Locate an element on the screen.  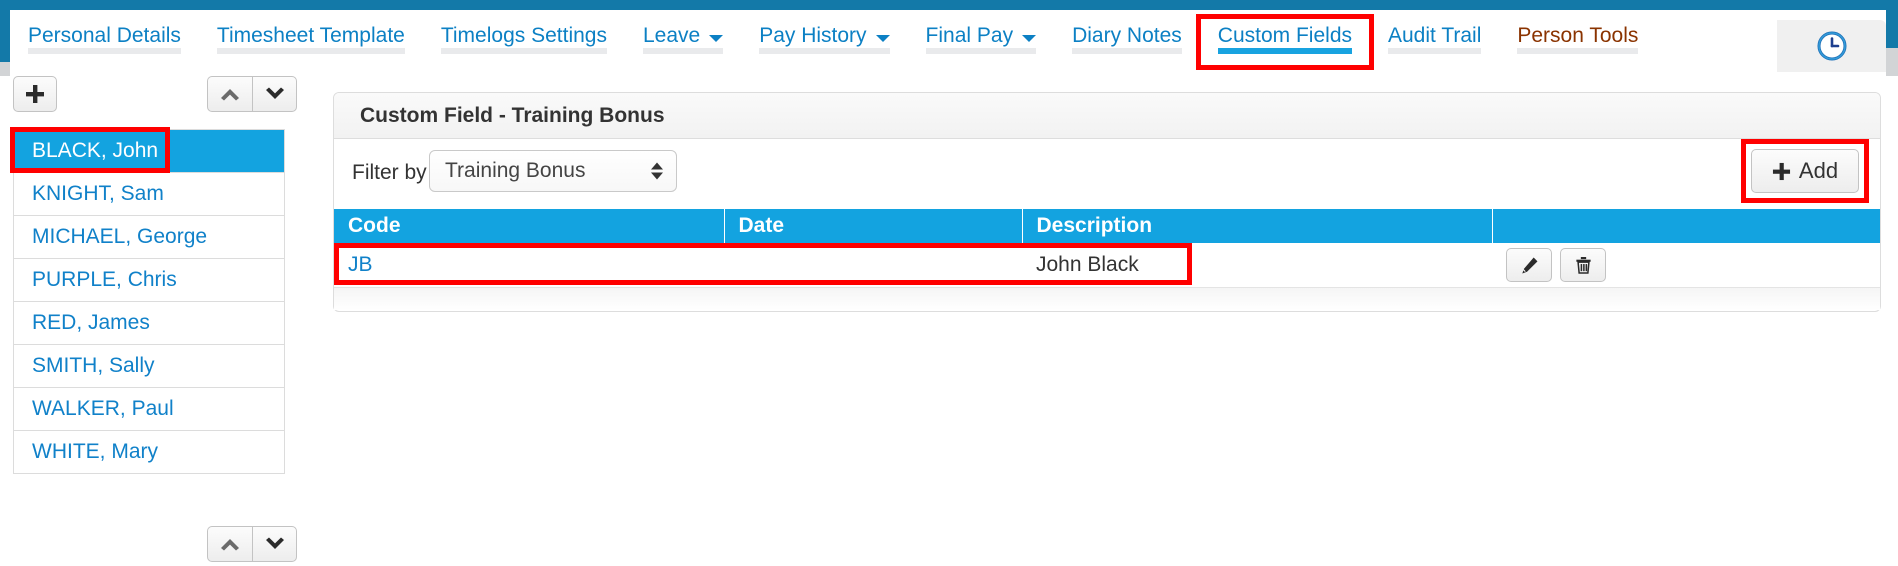
filter-select-value: Training Bonus is located at coordinates (515, 170).